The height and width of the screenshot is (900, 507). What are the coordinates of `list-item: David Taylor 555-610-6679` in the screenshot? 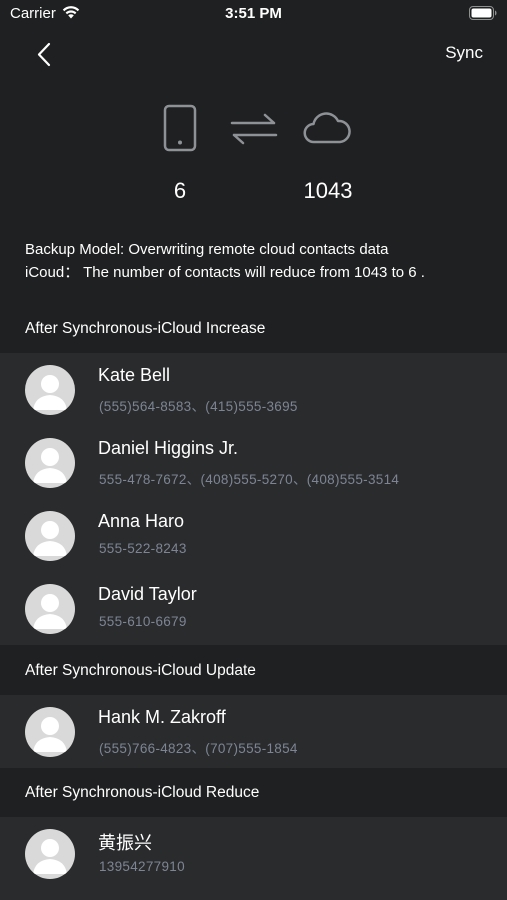 It's located at (253, 608).